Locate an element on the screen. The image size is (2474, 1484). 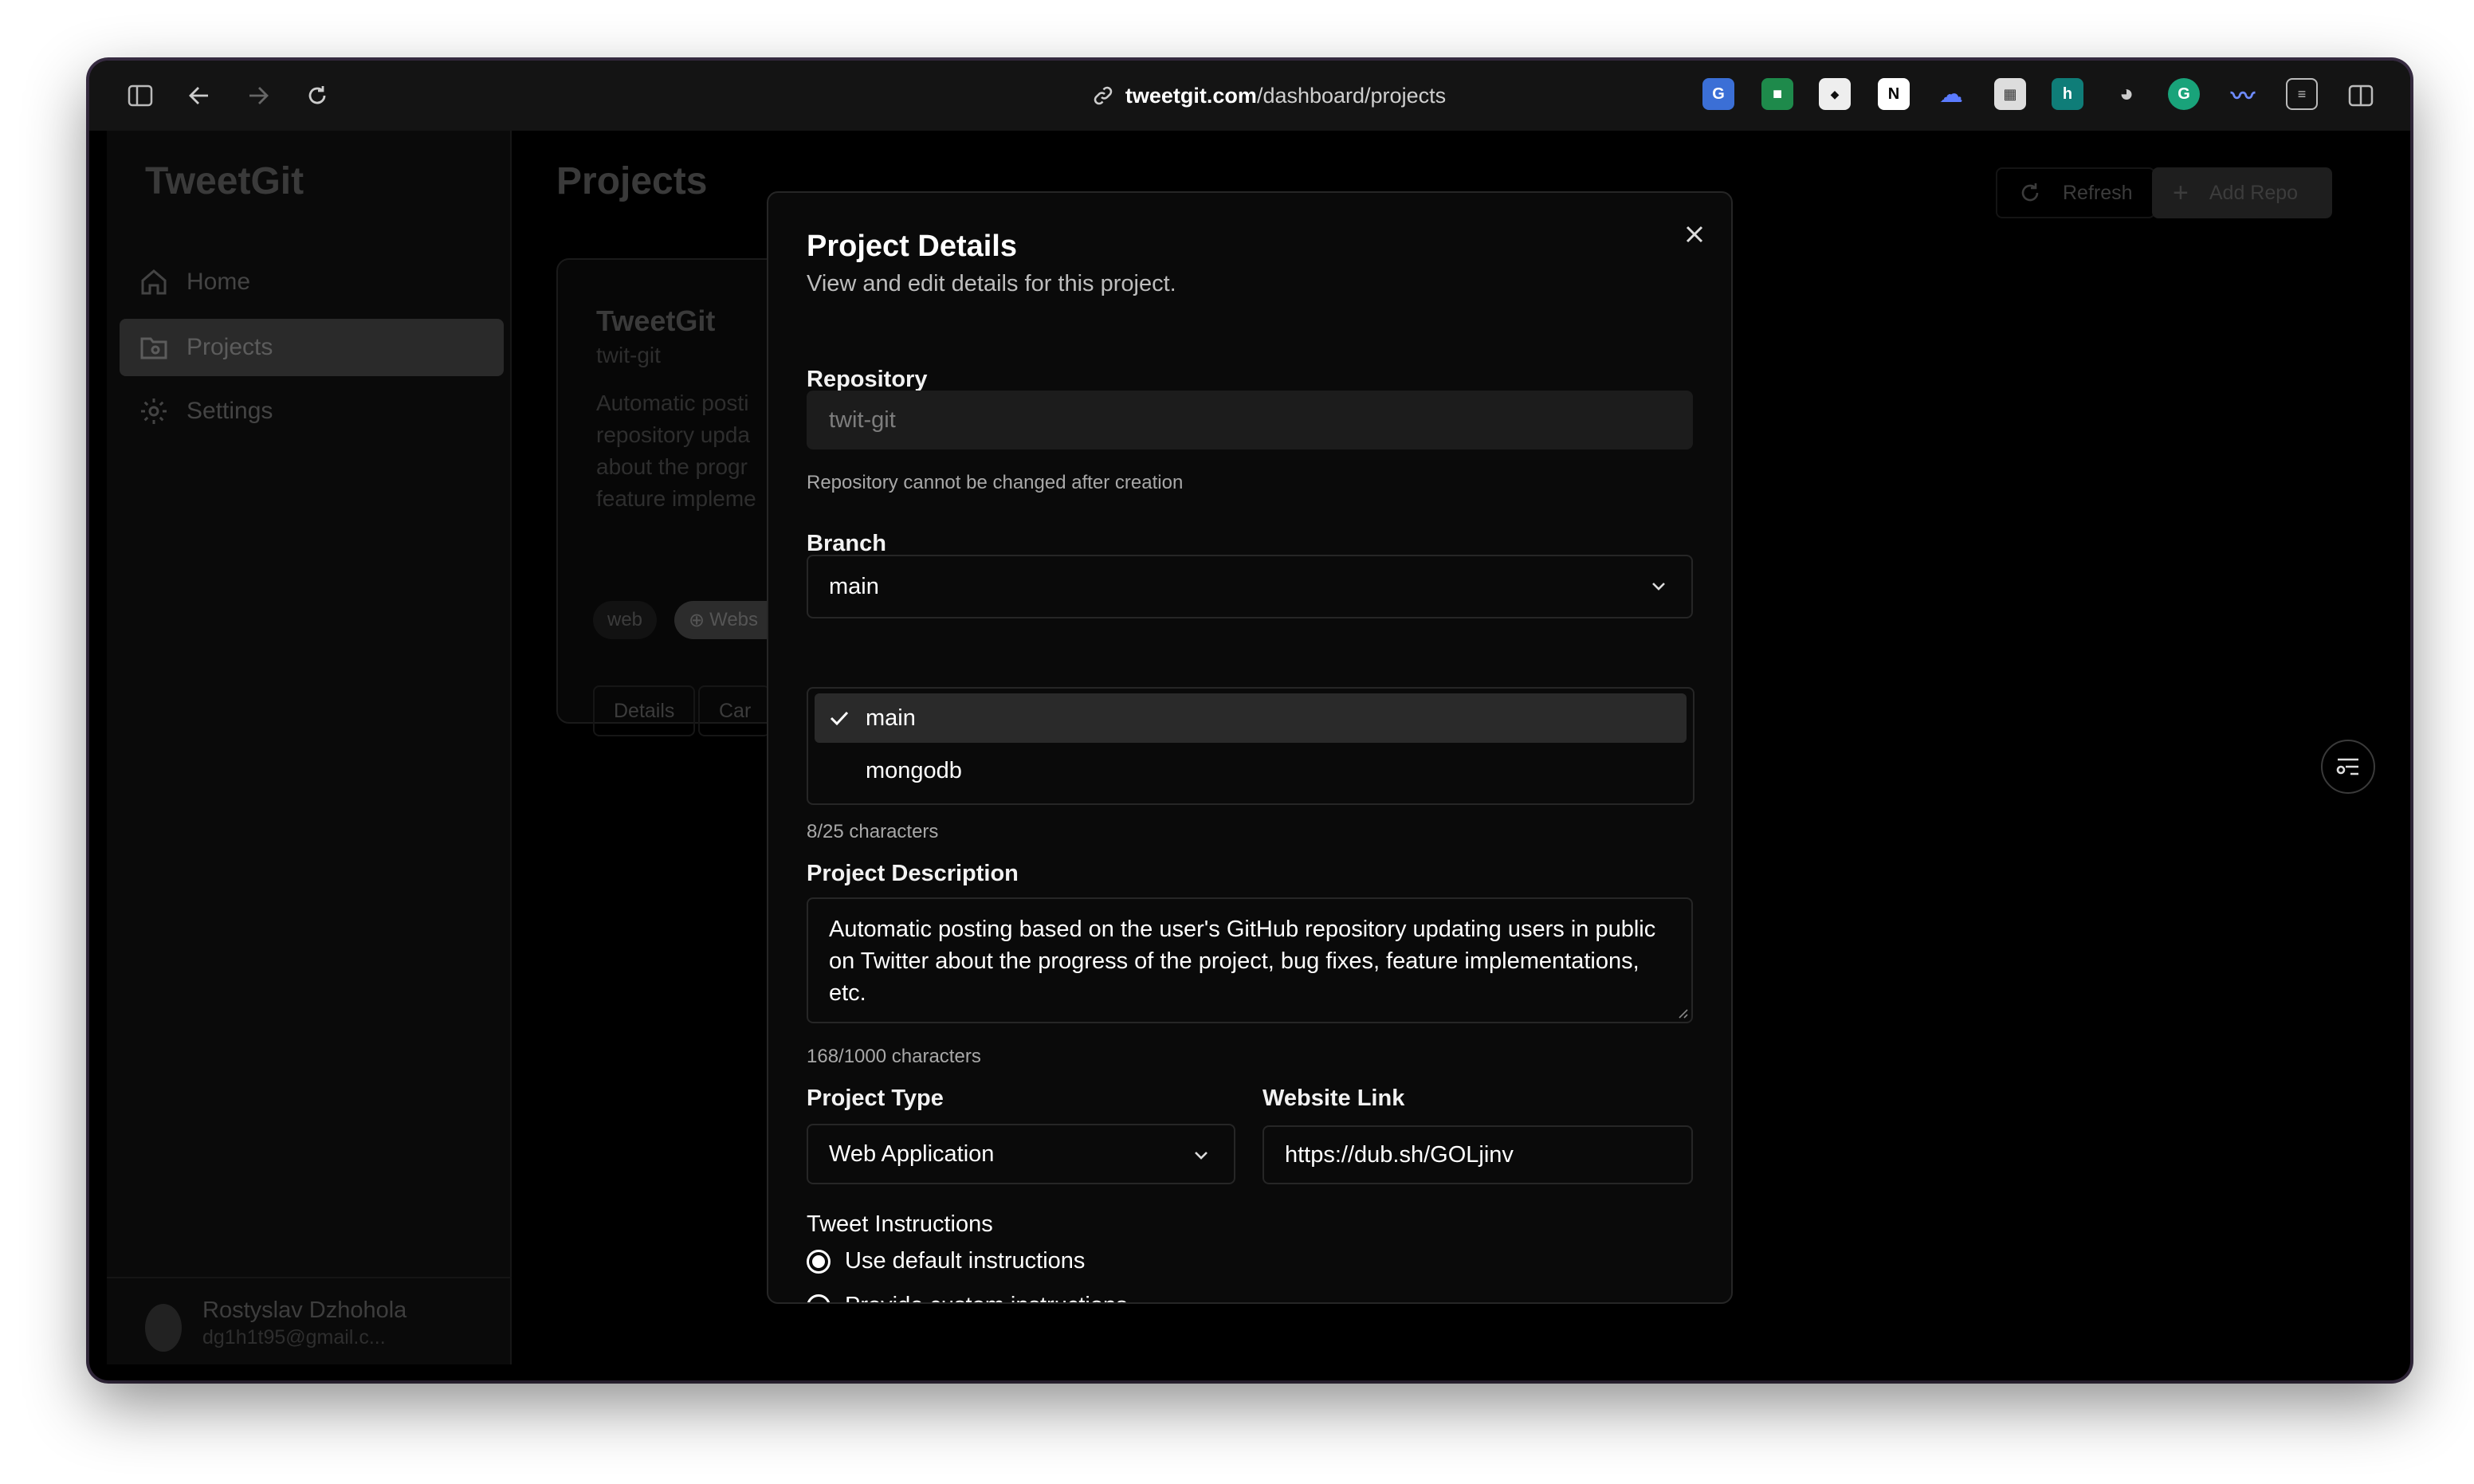
user-name: Rostyslav Dzhohola is located at coordinates (304, 1310).